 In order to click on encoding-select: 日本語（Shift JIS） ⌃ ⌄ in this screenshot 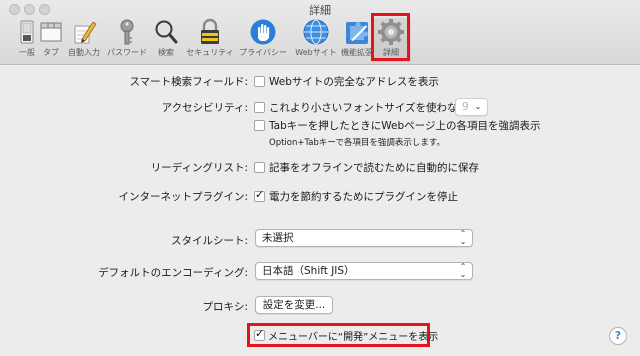, I will do `click(364, 271)`.